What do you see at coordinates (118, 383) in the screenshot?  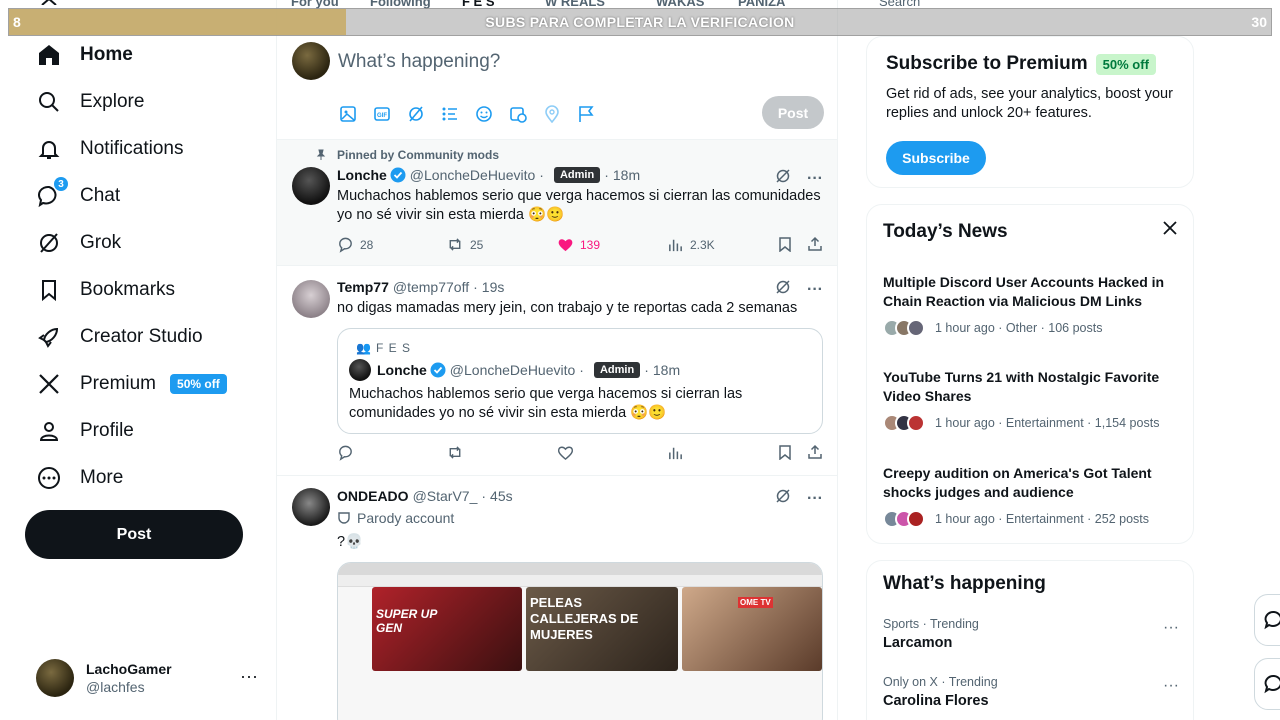 I see `sidebar-item-label: Premium` at bounding box center [118, 383].